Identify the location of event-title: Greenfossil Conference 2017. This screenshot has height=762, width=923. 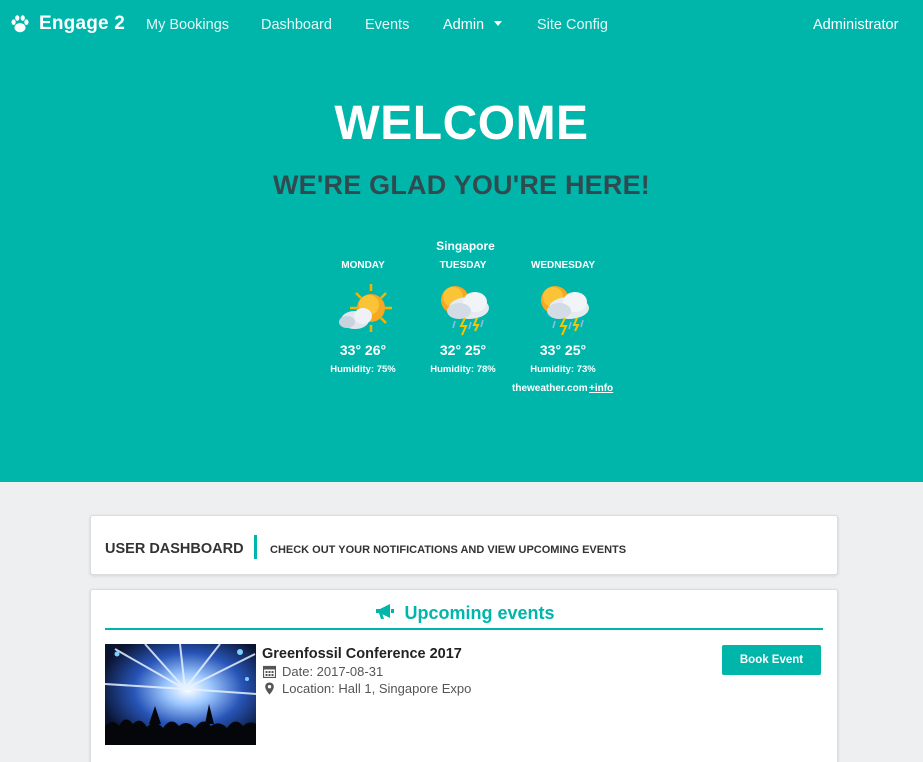
(362, 654).